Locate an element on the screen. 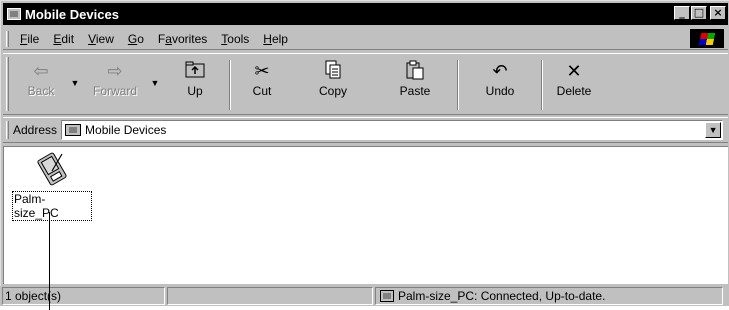 The width and height of the screenshot is (729, 310). delete-x-icon: ✕ is located at coordinates (574, 71).